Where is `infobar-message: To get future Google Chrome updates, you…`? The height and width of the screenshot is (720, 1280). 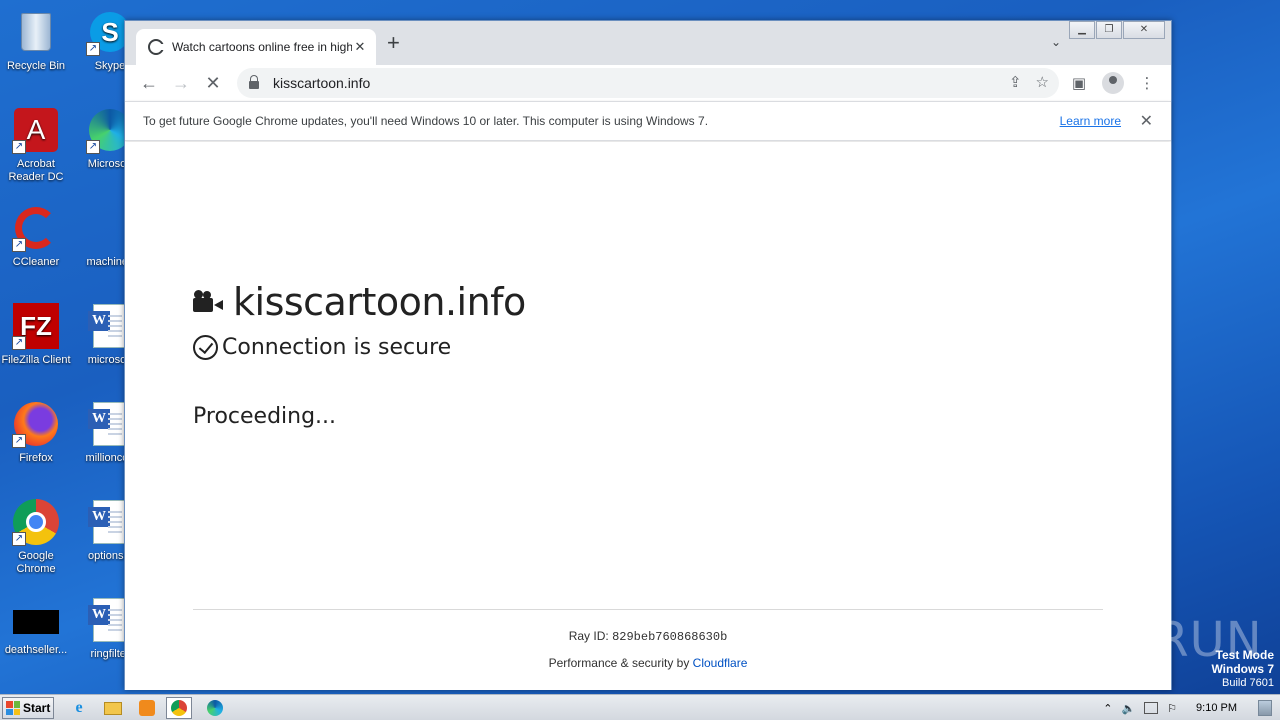
infobar-message: To get future Google Chrome updates, you… is located at coordinates (426, 121).